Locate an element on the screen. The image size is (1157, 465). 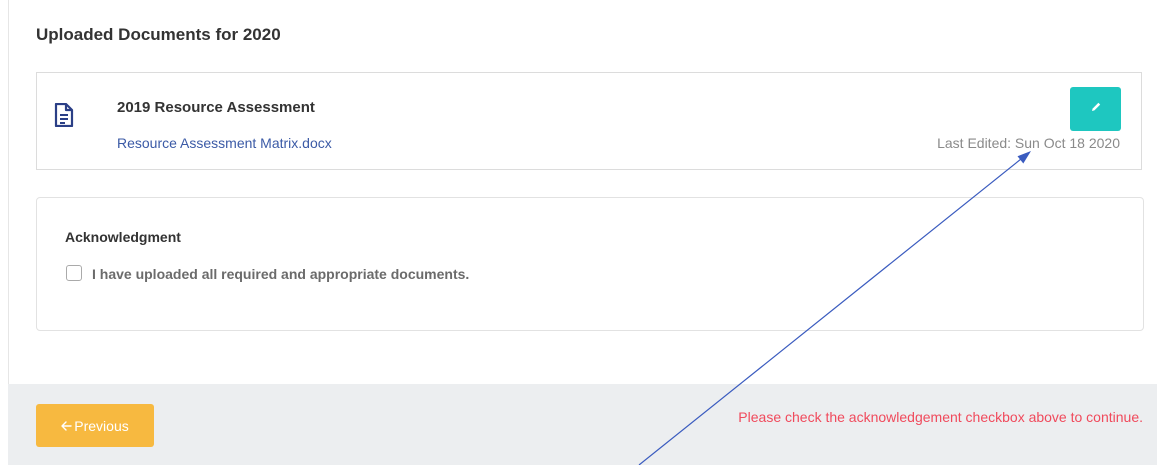
edit-document-button is located at coordinates (1095, 109).